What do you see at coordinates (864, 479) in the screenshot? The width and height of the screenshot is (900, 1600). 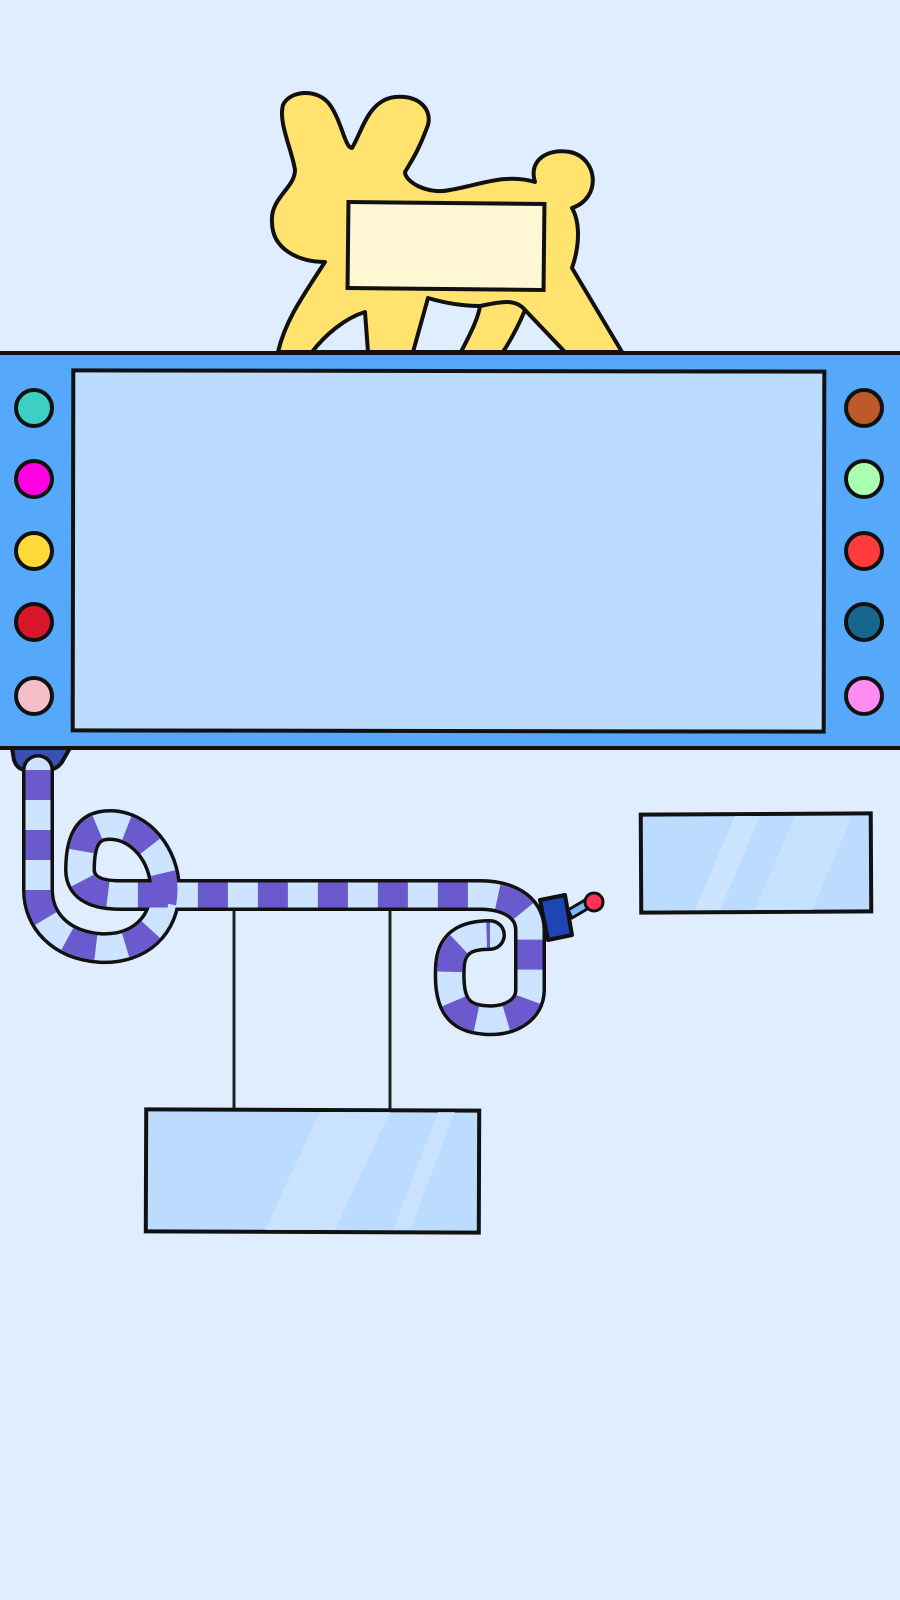 I see `right-button-mint` at bounding box center [864, 479].